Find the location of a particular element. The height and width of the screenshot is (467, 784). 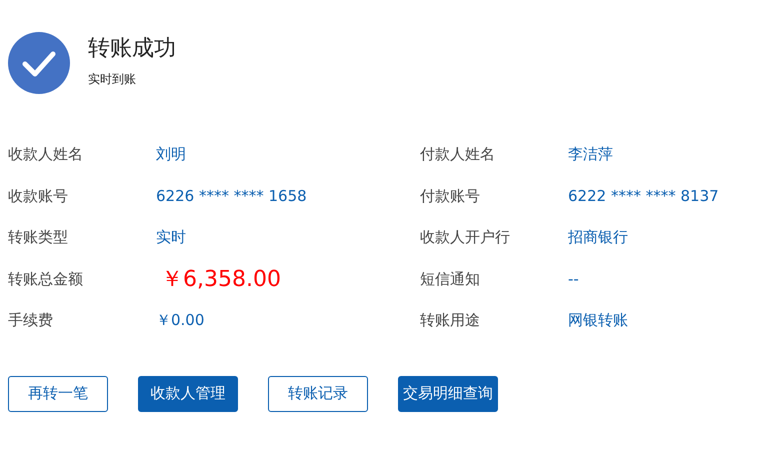

field-value: 实时 is located at coordinates (171, 238).